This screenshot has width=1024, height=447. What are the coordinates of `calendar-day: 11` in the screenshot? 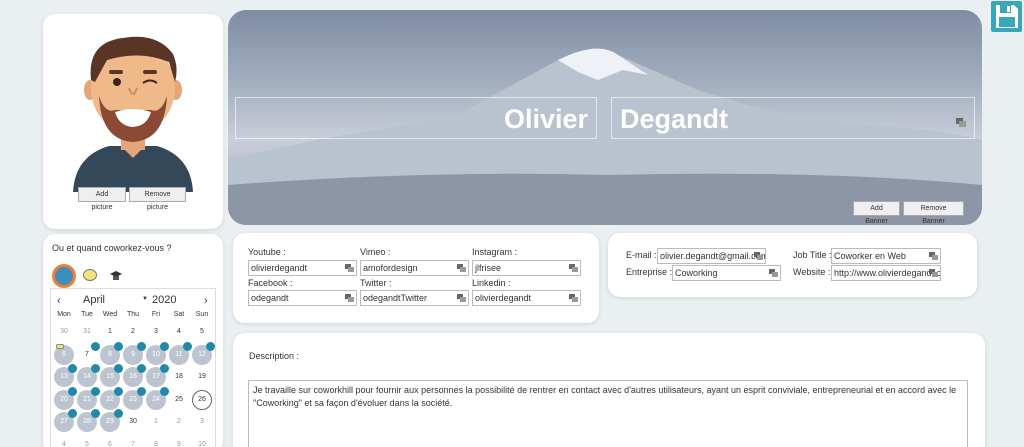 It's located at (180, 353).